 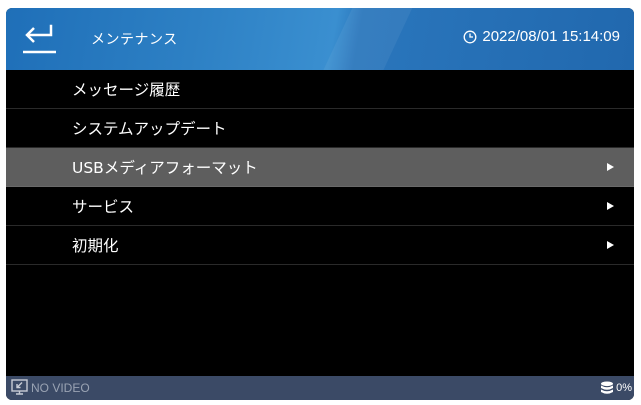 I want to click on database-icon, so click(x=607, y=387).